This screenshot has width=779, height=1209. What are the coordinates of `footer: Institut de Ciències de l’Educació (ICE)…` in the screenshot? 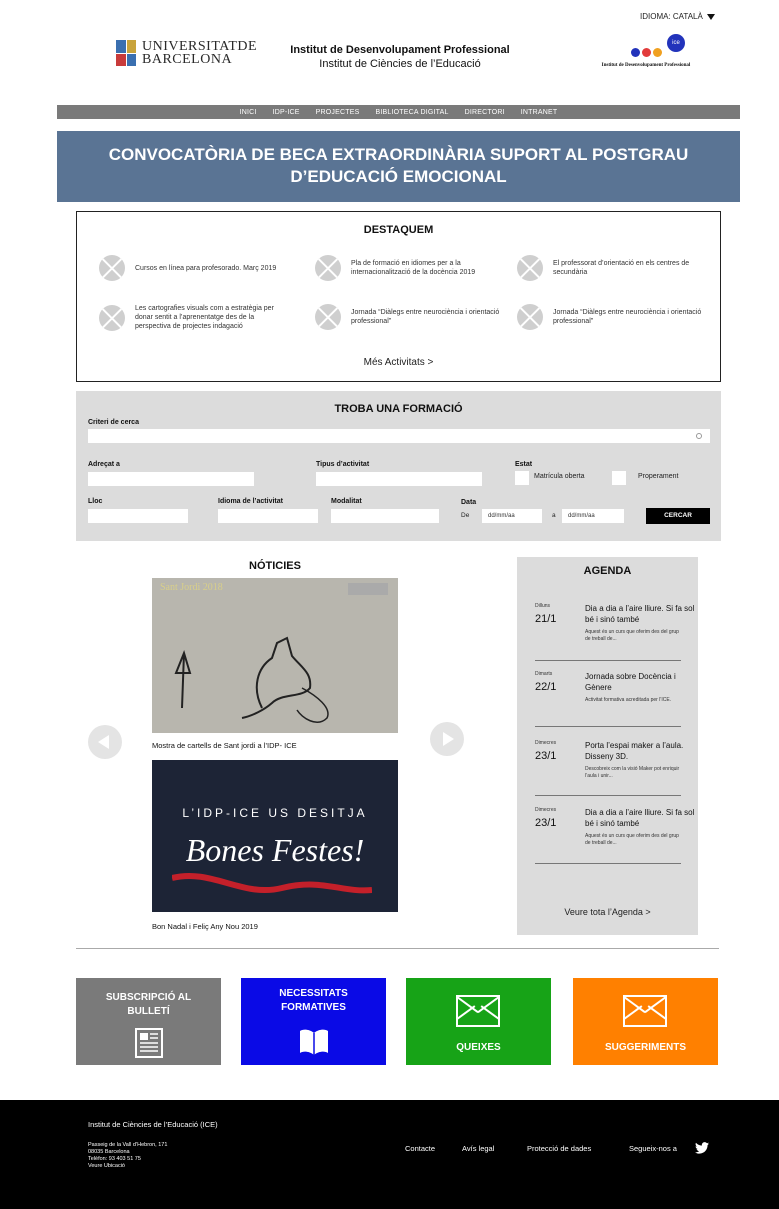 It's located at (389, 1154).